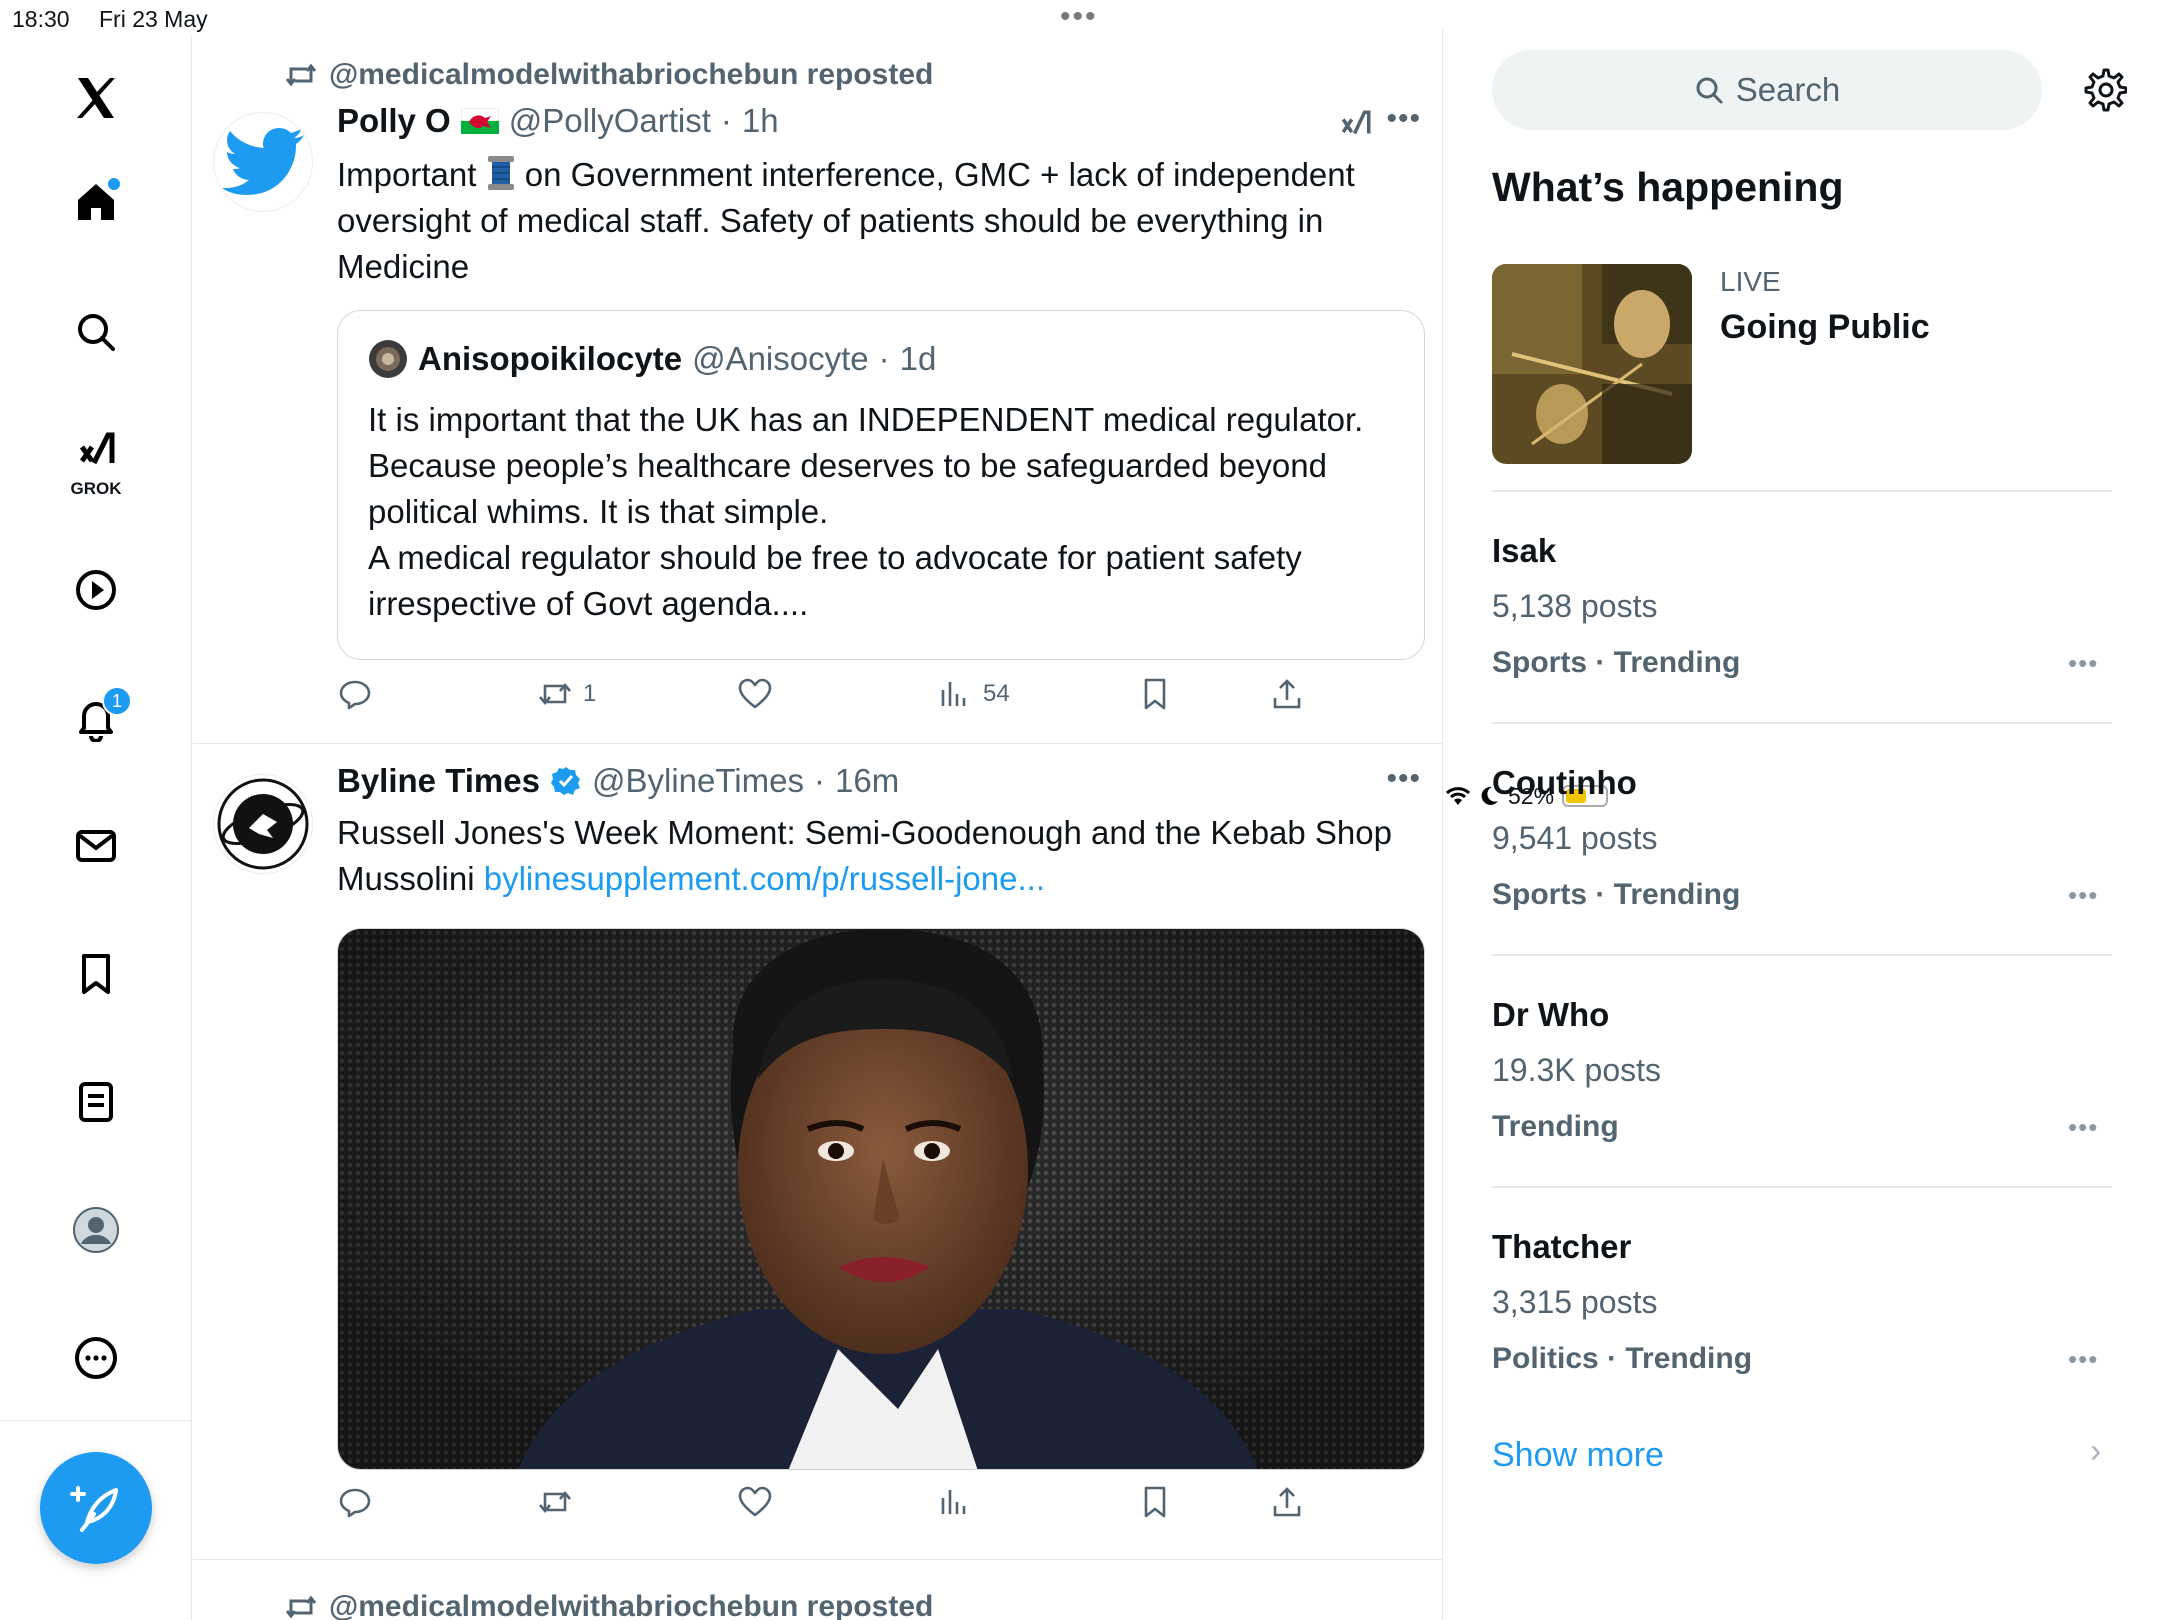  Describe the element at coordinates (1825, 327) in the screenshot. I see `live-title: Going Public` at that location.